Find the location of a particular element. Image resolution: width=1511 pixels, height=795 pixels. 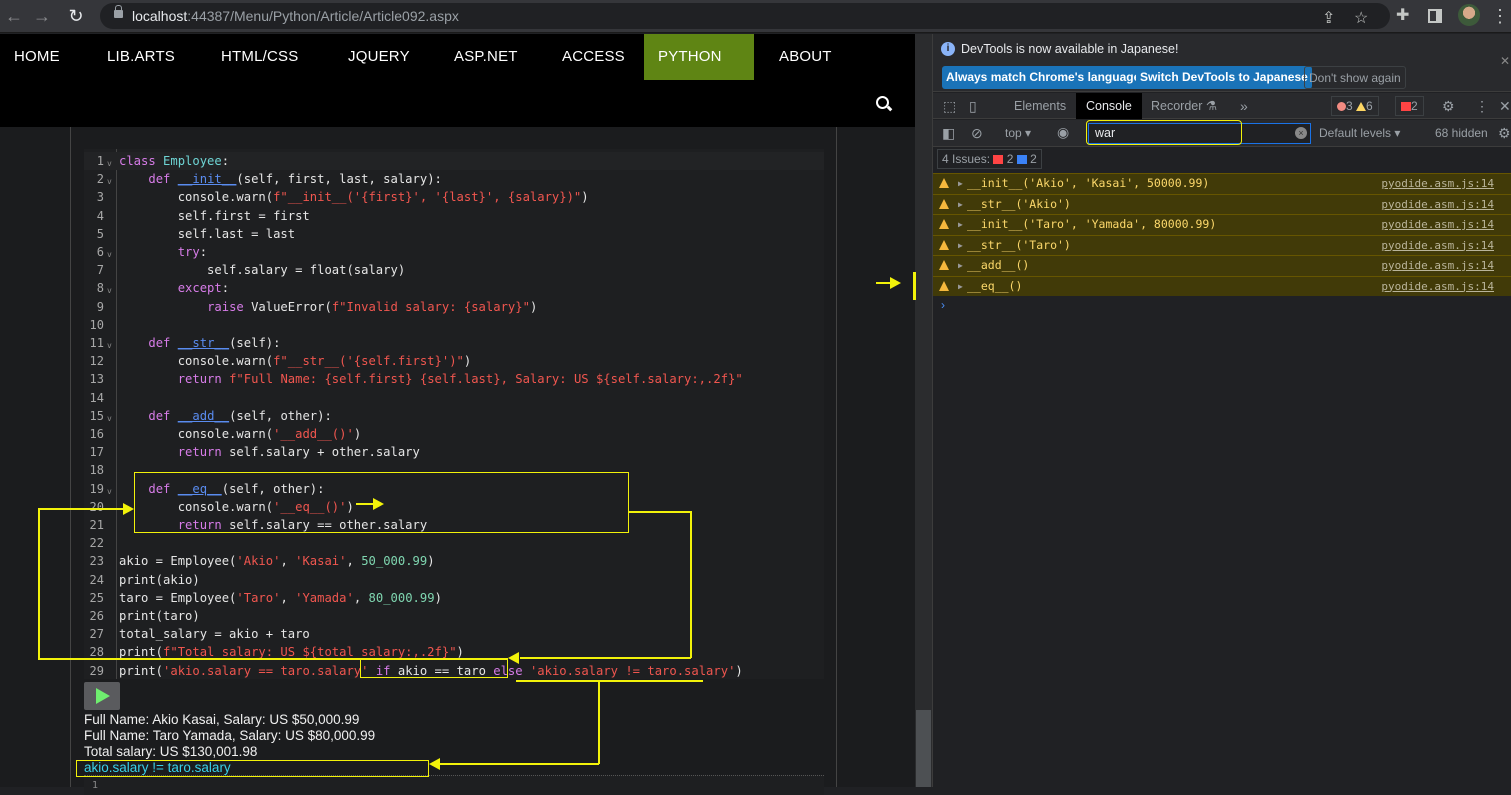

line-number: 7 is located at coordinates (100, 270).